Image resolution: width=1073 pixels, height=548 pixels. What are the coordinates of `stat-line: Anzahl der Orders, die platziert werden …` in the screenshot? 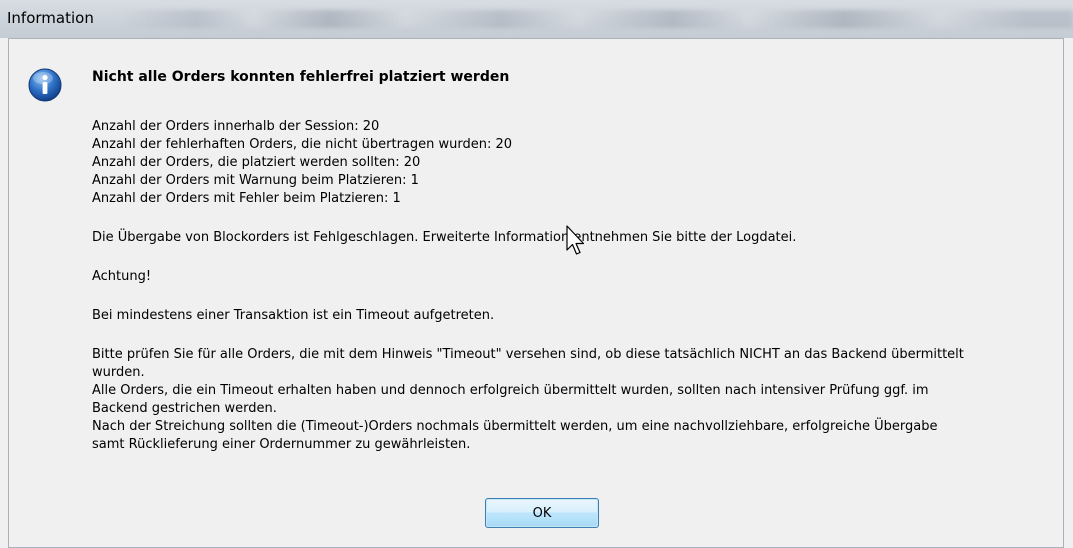 It's located at (256, 162).